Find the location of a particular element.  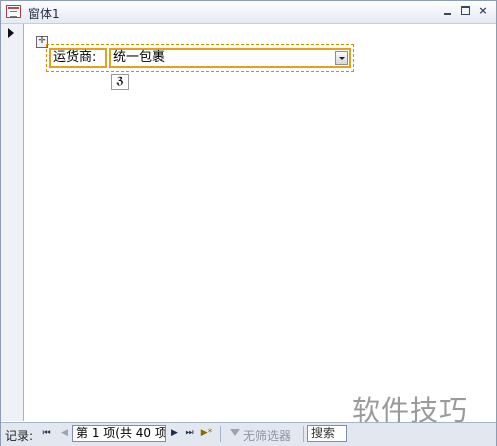

no-filter-button: 无筛选器 is located at coordinates (267, 435).